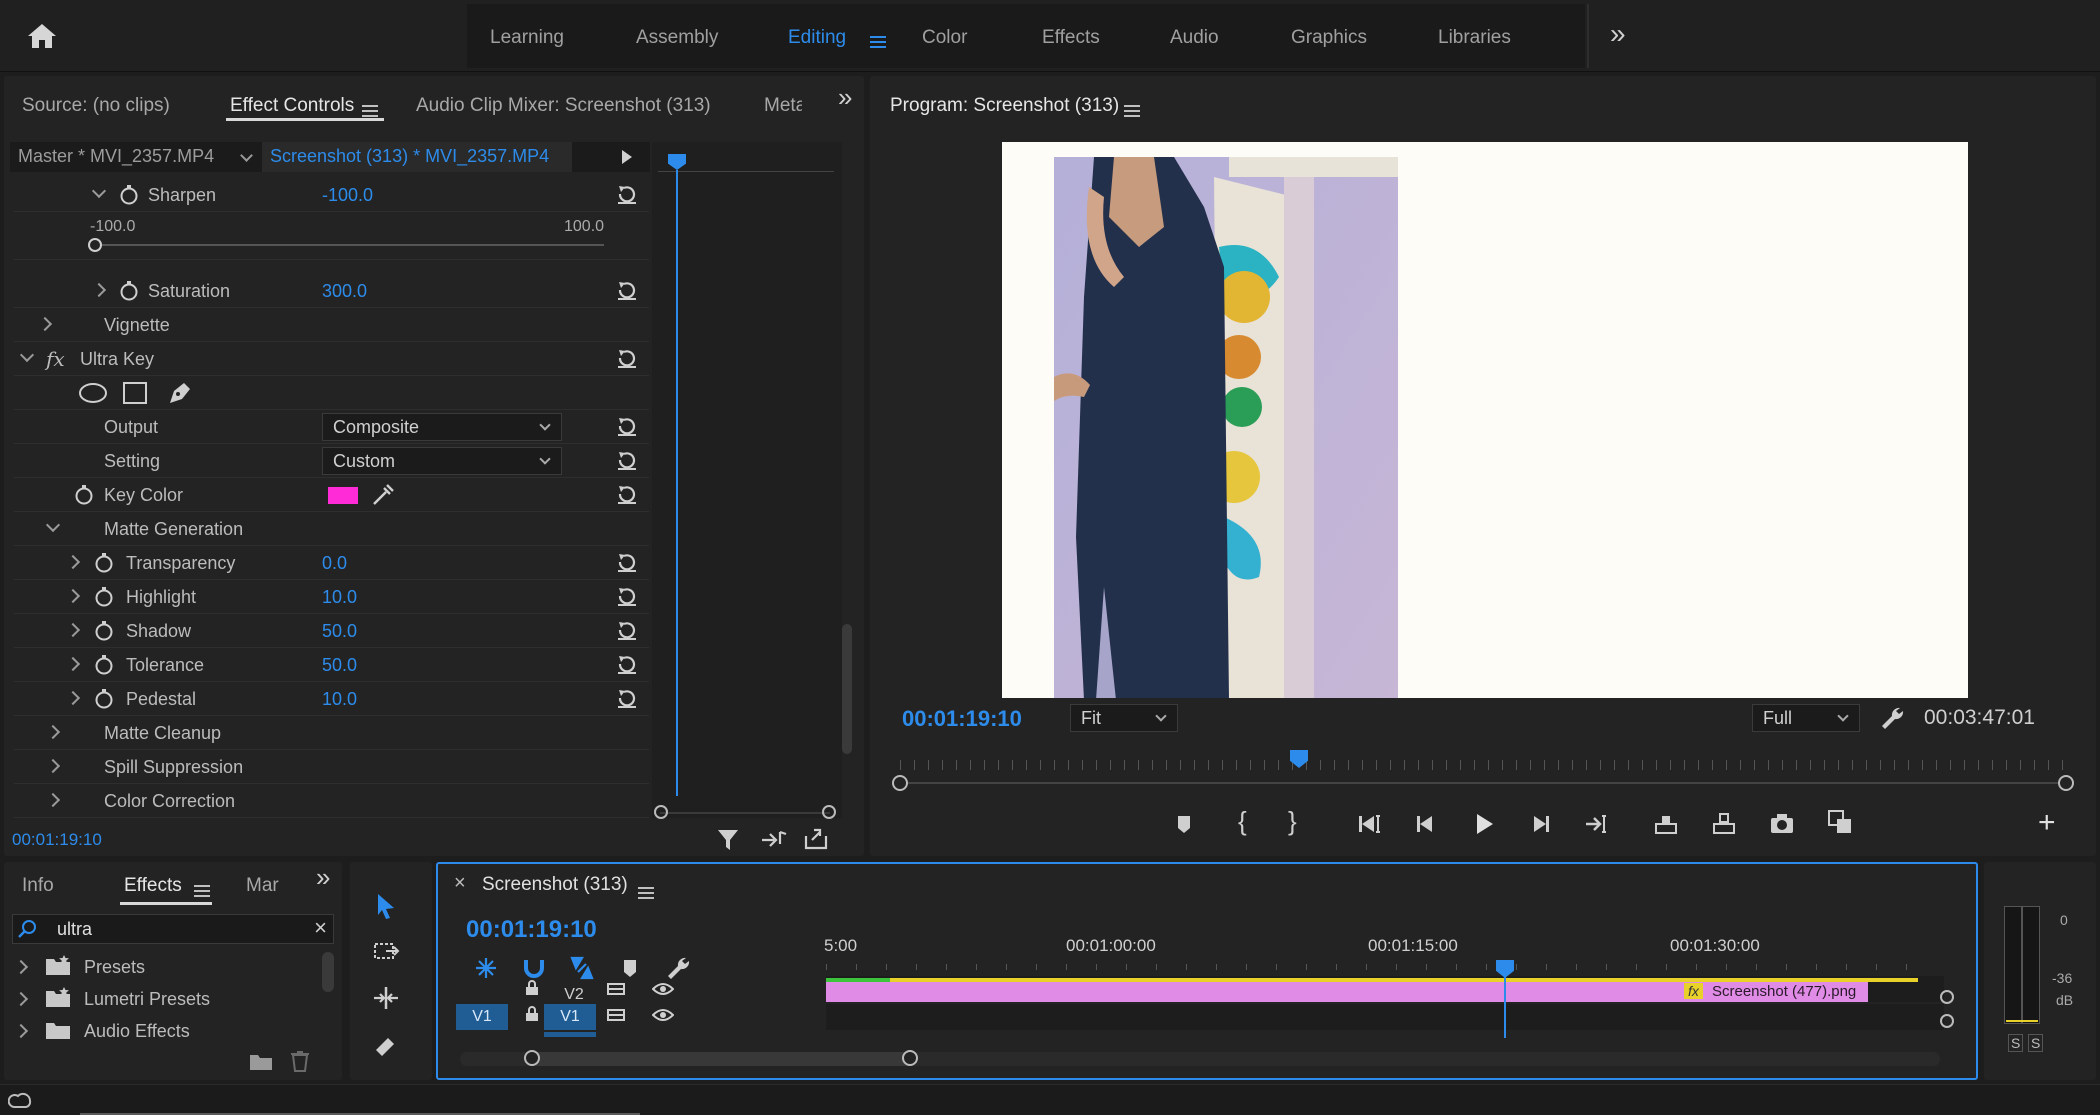 The height and width of the screenshot is (1115, 2100). What do you see at coordinates (783, 106) in the screenshot?
I see `tab-metadata: Meta` at bounding box center [783, 106].